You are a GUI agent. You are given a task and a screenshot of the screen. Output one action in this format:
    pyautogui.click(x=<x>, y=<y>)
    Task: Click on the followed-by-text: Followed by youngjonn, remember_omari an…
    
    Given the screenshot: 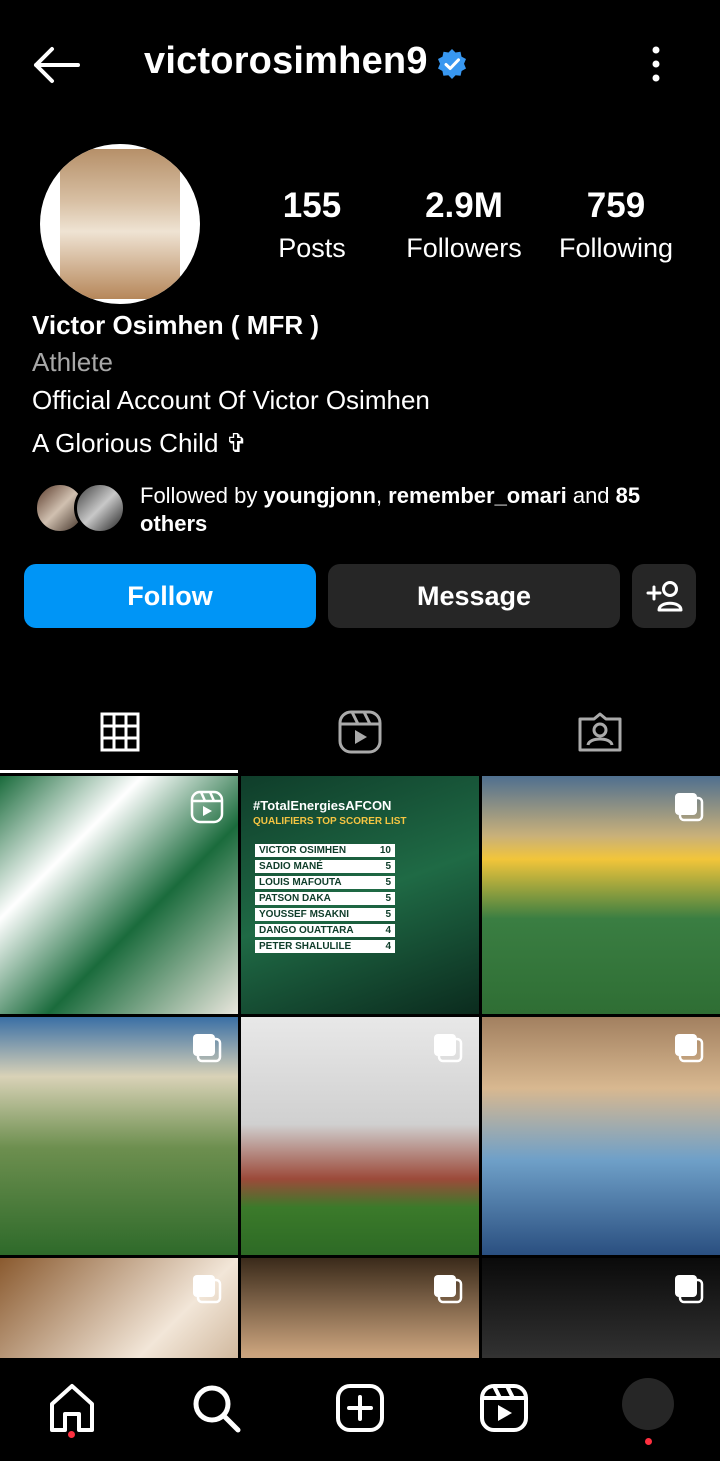 What is the action you would take?
    pyautogui.click(x=420, y=510)
    